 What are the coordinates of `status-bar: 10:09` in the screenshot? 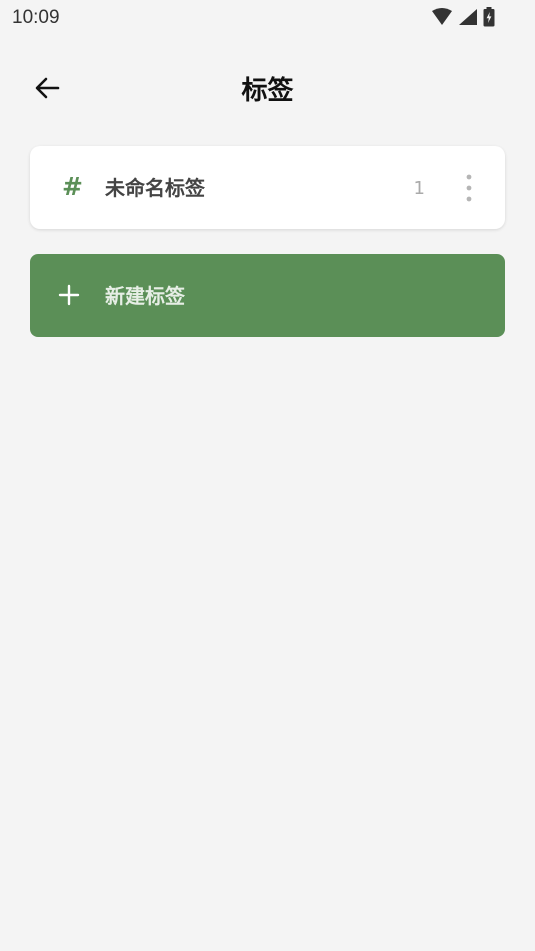 It's located at (267, 18).